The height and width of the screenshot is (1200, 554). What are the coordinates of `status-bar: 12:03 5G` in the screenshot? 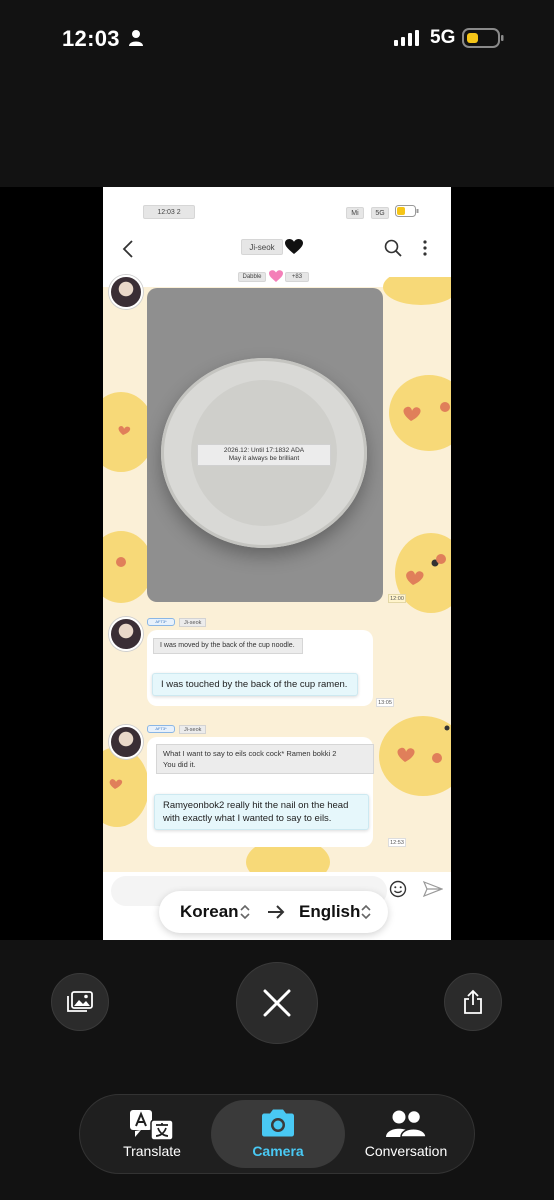 It's located at (277, 40).